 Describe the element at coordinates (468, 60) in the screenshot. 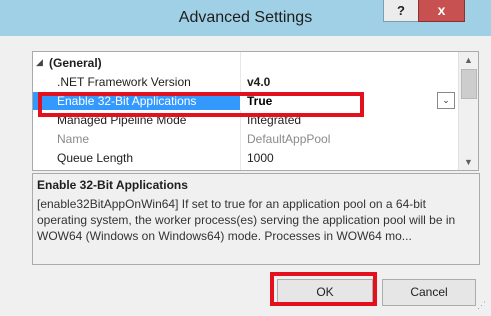

I see `scroll-up-arrow-icon: ▲` at that location.